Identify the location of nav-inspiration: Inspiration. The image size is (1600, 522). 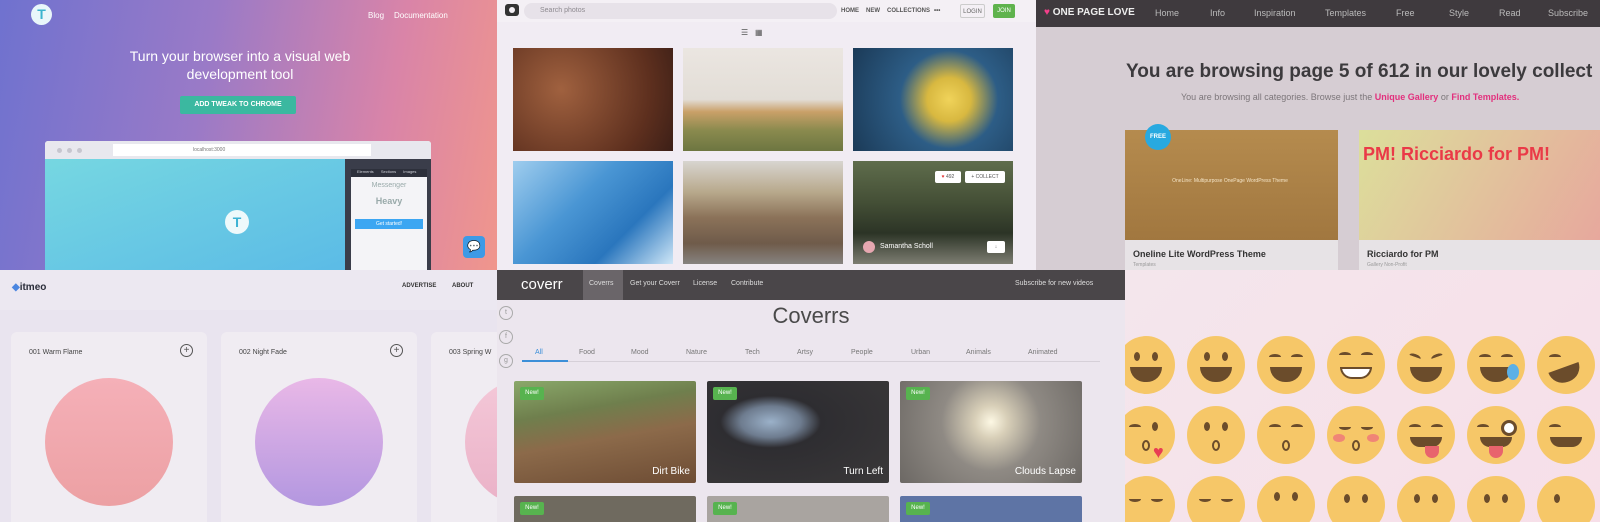
(1275, 13).